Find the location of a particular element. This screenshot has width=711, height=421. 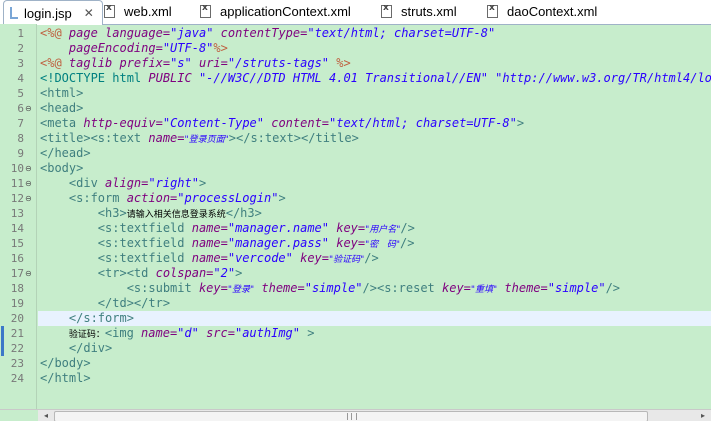

line-number: 10 is located at coordinates (17, 168).